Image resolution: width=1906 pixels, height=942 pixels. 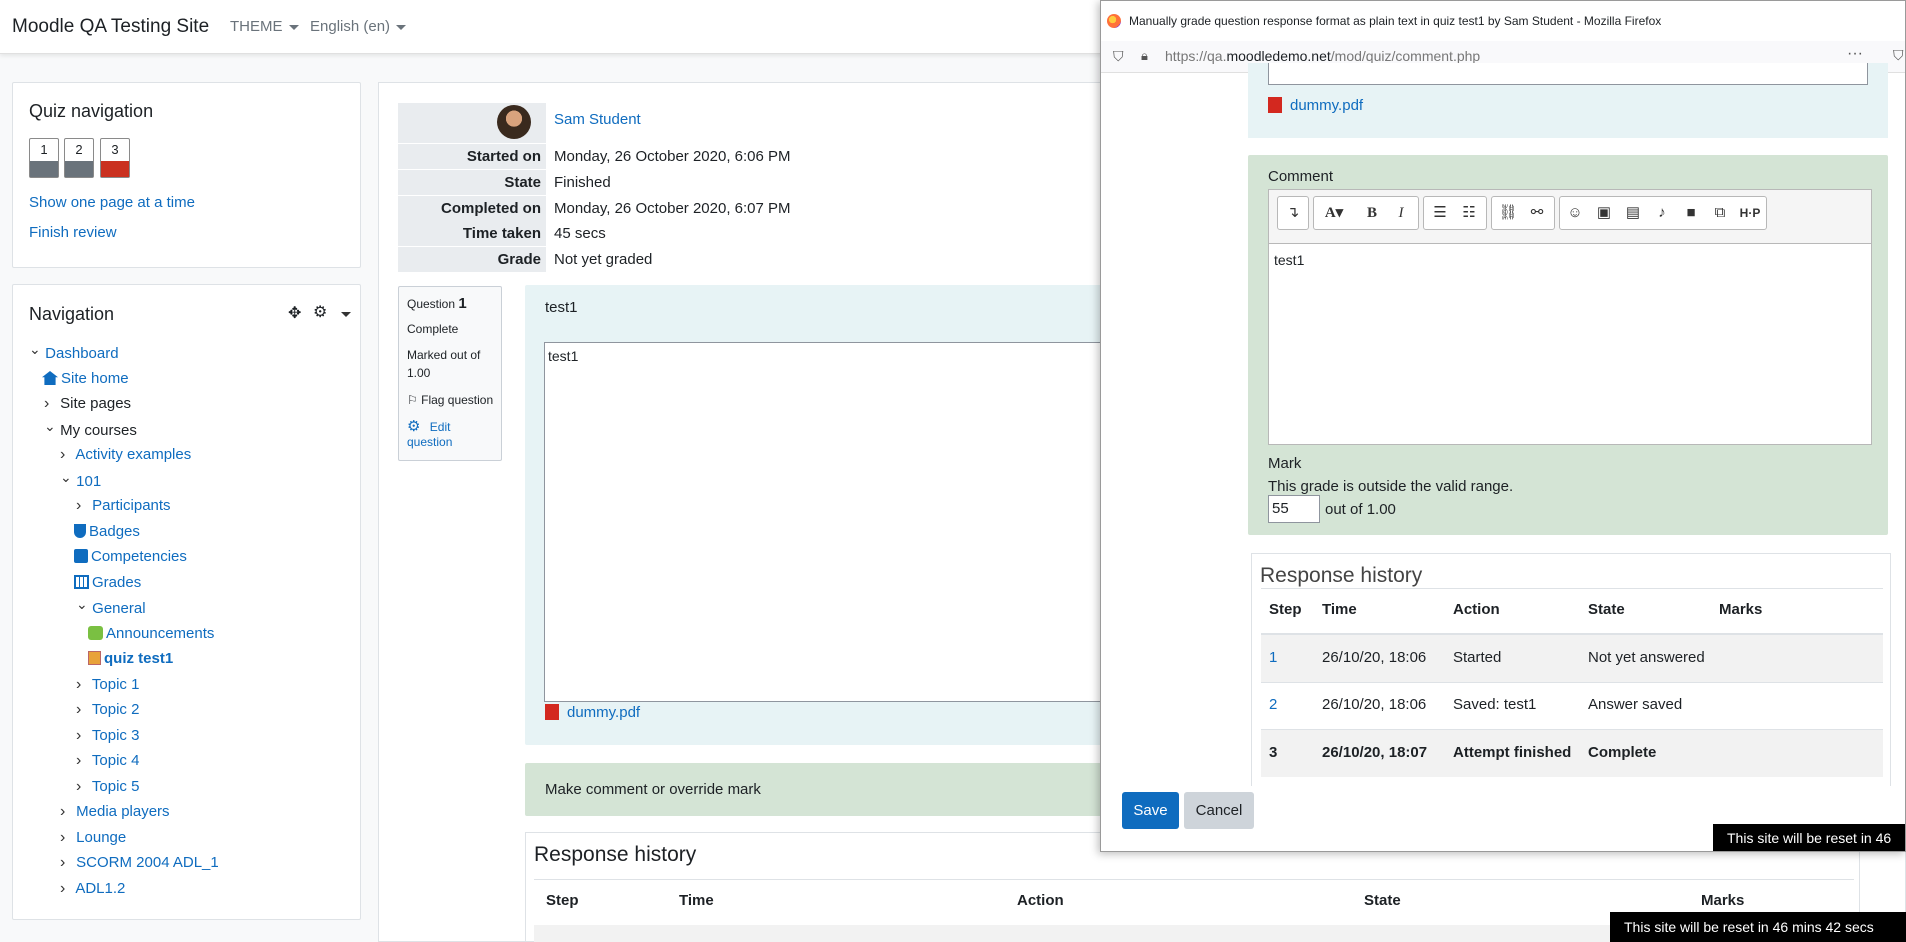 What do you see at coordinates (1720, 213) in the screenshot?
I see `manage-files-icon: ⧉` at bounding box center [1720, 213].